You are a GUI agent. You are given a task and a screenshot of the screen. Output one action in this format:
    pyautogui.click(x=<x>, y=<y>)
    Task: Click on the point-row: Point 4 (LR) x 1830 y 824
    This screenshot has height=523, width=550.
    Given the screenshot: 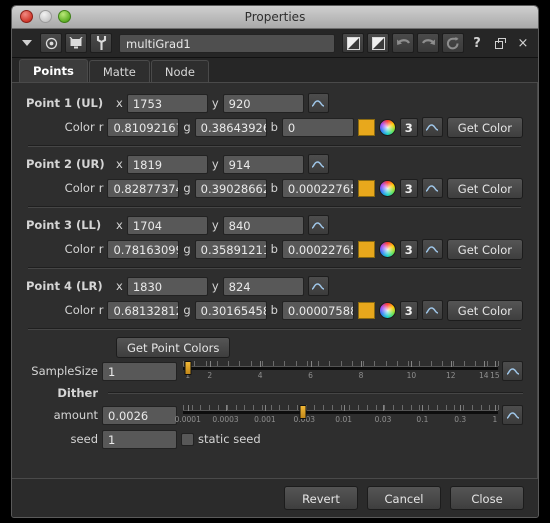 What is the action you would take?
    pyautogui.click(x=274, y=286)
    